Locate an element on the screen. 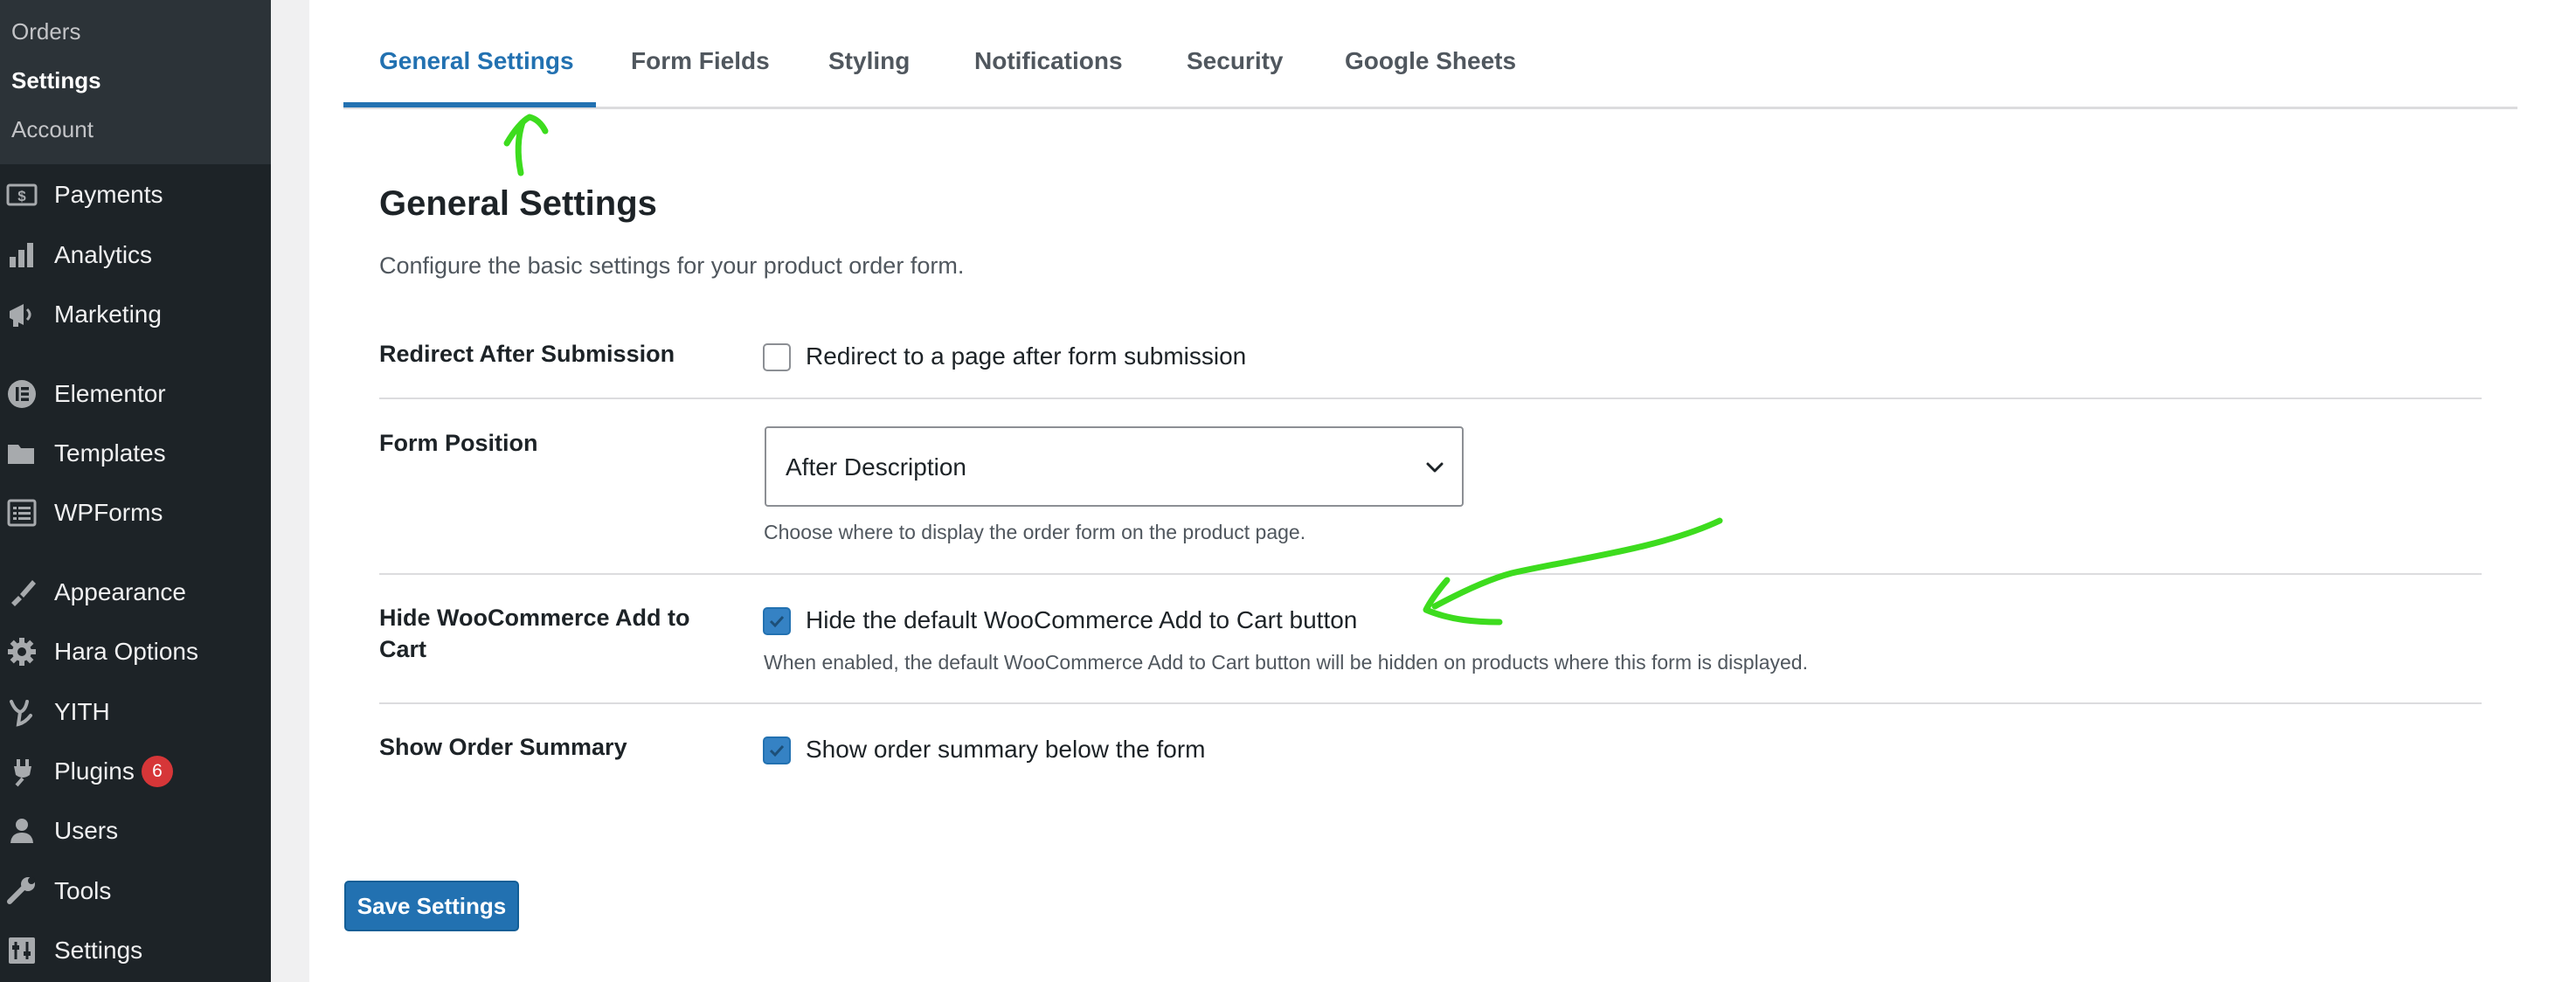 The height and width of the screenshot is (982, 2576). marketing-icon is located at coordinates (21, 314).